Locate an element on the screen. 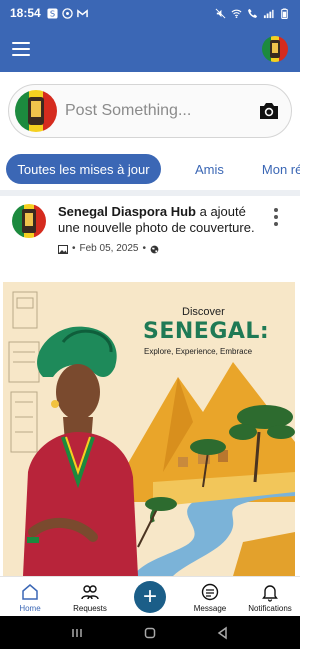 The width and height of the screenshot is (320, 649). senegal-logo-avatar is located at coordinates (275, 49).